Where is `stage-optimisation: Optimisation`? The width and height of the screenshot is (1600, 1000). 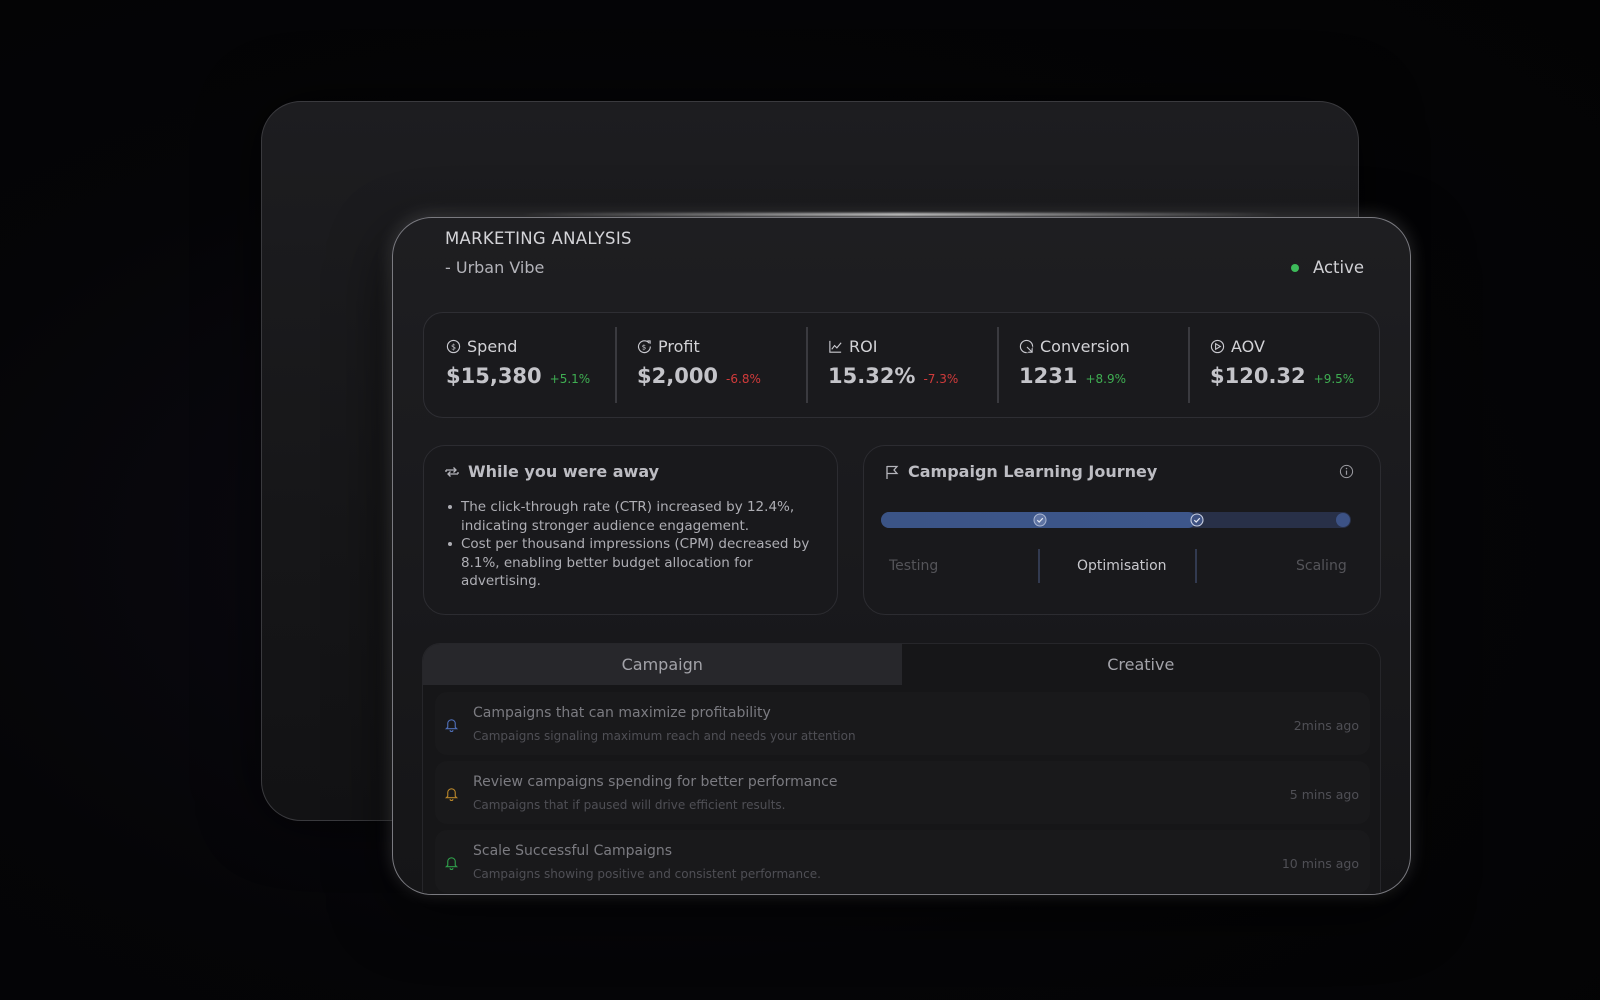 stage-optimisation: Optimisation is located at coordinates (1122, 566).